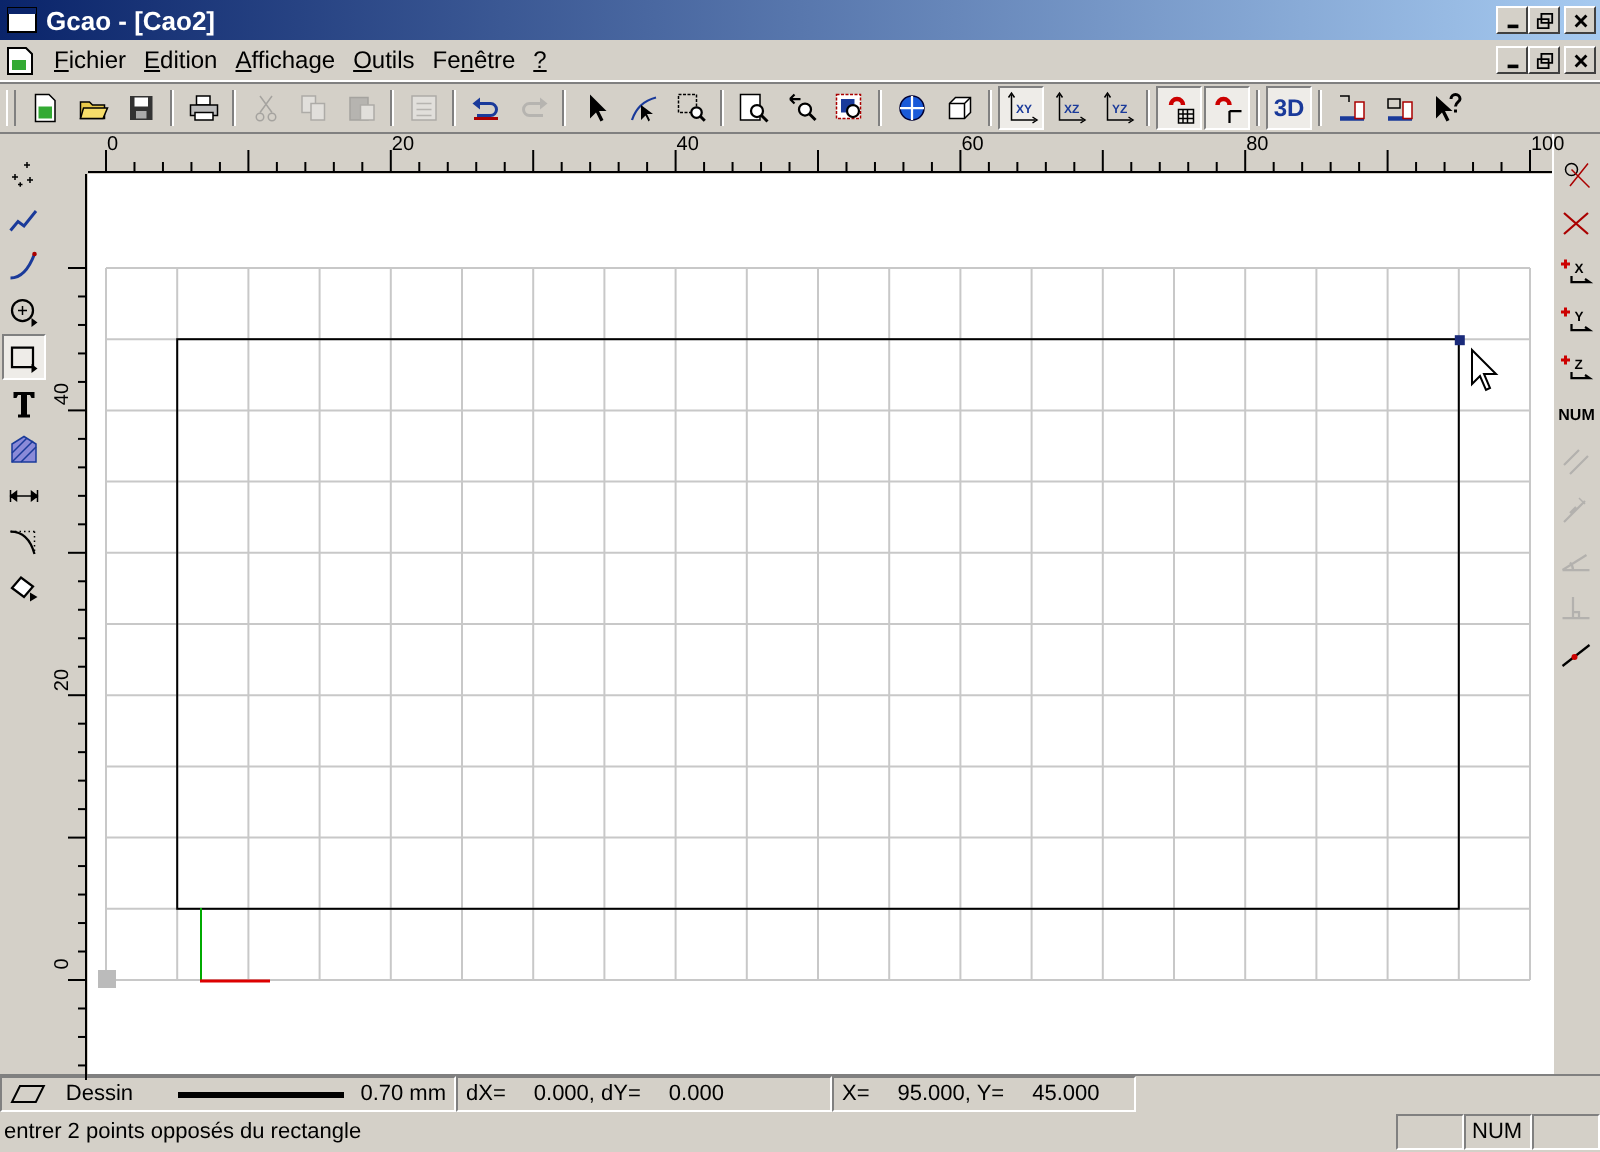 This screenshot has height=1152, width=1600. I want to click on scattered-points-icon, so click(22, 173).